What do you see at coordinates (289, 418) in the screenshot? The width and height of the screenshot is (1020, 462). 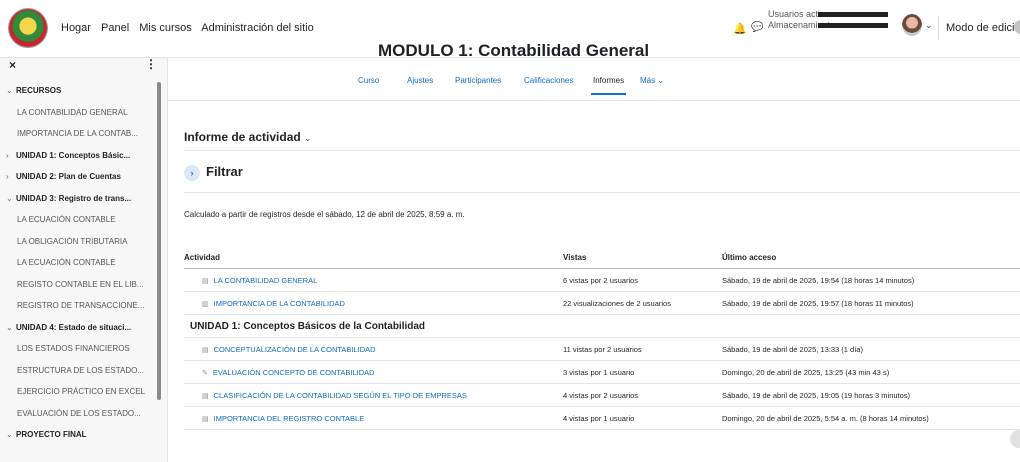 I see `activity-link: IMPORTANCIA DEL REGISTRO CONTABLE` at bounding box center [289, 418].